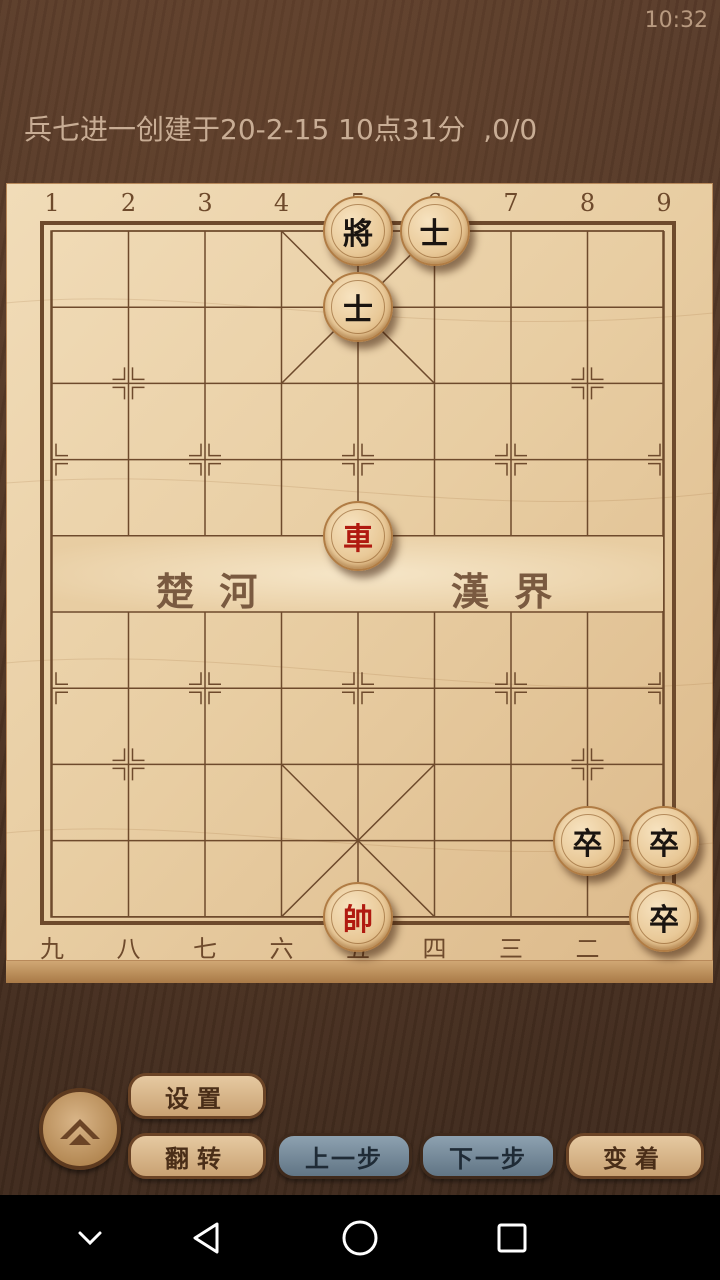 The height and width of the screenshot is (1280, 720). I want to click on file-number-top-8: 8, so click(587, 203).